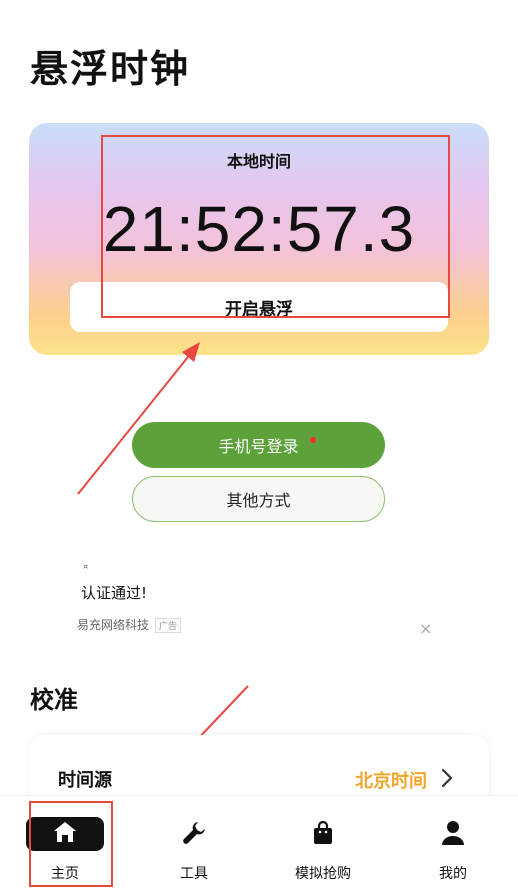  I want to click on ad-text: 认证通过!, so click(114, 592).